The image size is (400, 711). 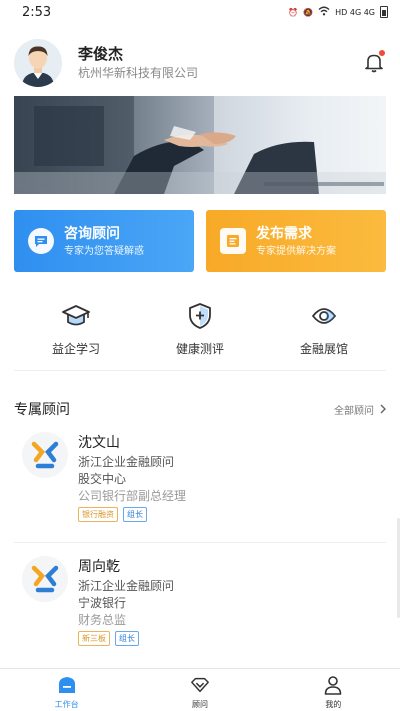 What do you see at coordinates (66, 704) in the screenshot?
I see `tab-workbench-label: 工作台` at bounding box center [66, 704].